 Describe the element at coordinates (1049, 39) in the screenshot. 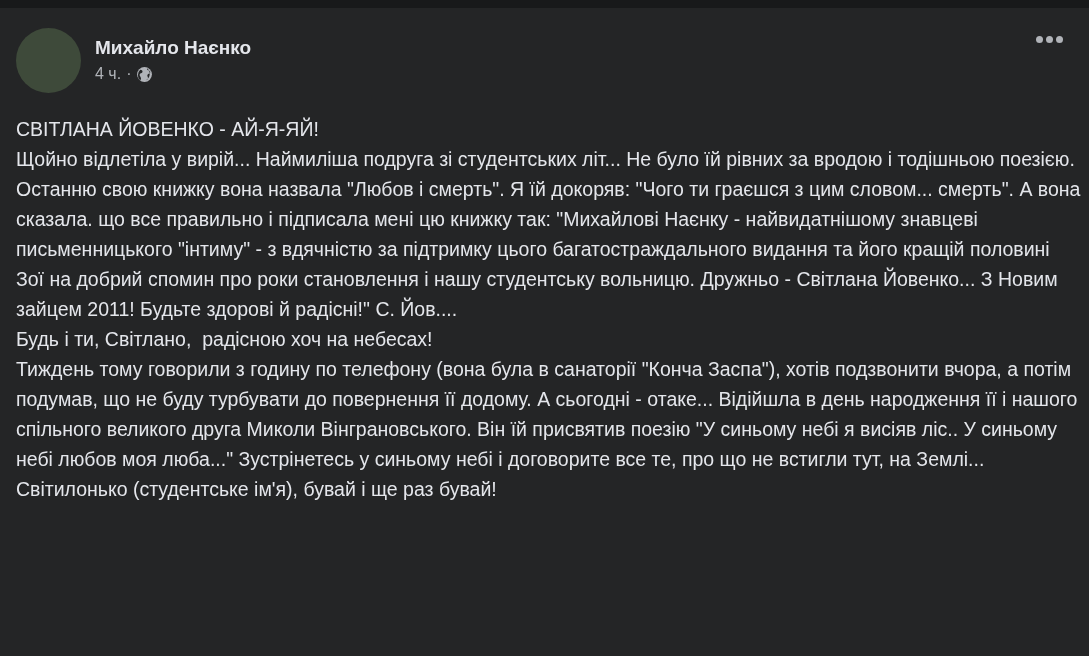

I see `more-options-icon` at that location.